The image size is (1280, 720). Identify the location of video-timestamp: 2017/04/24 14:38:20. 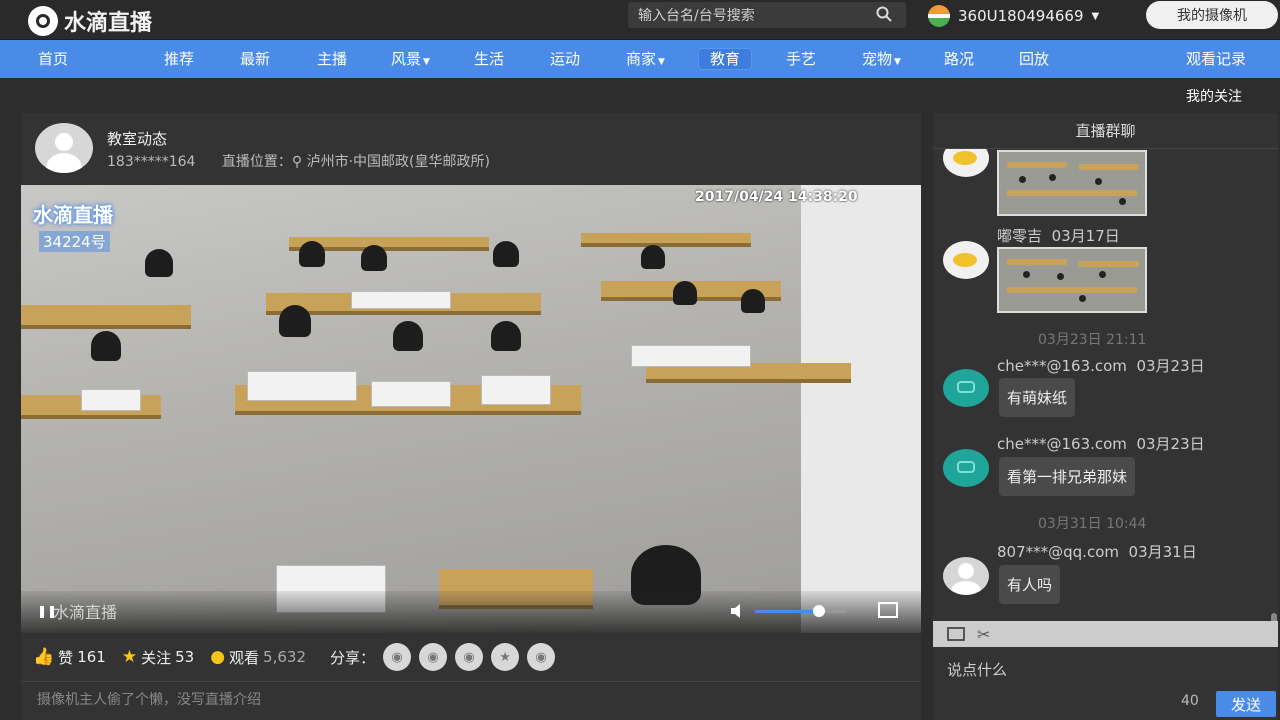
(776, 197).